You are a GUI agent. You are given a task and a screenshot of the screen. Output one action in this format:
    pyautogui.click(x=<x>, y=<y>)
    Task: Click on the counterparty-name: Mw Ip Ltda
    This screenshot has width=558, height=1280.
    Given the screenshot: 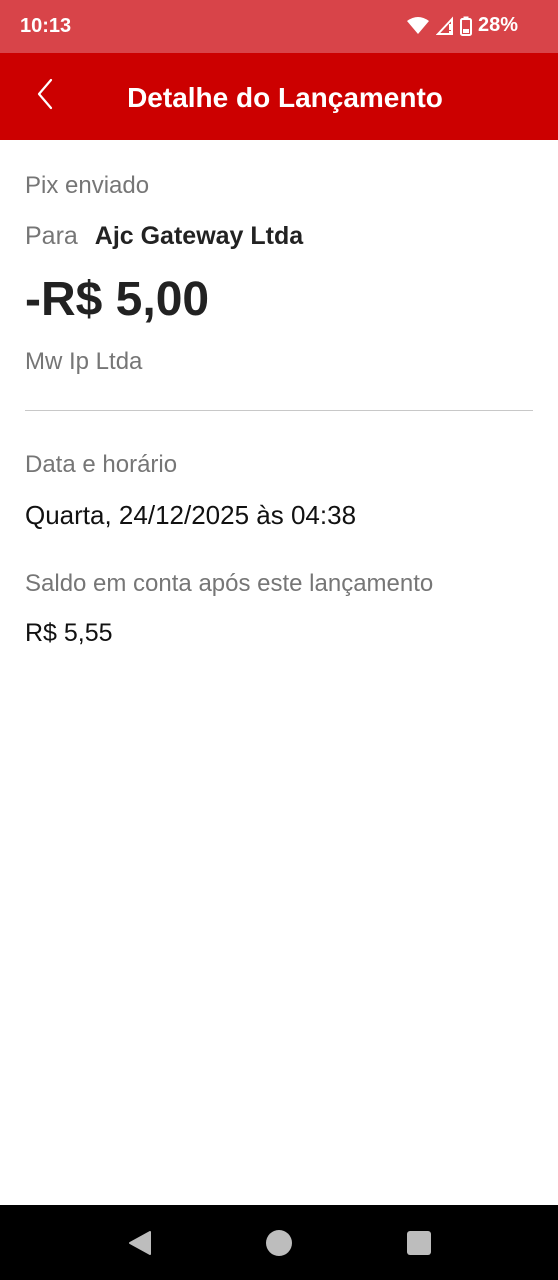 What is the action you would take?
    pyautogui.click(x=84, y=361)
    